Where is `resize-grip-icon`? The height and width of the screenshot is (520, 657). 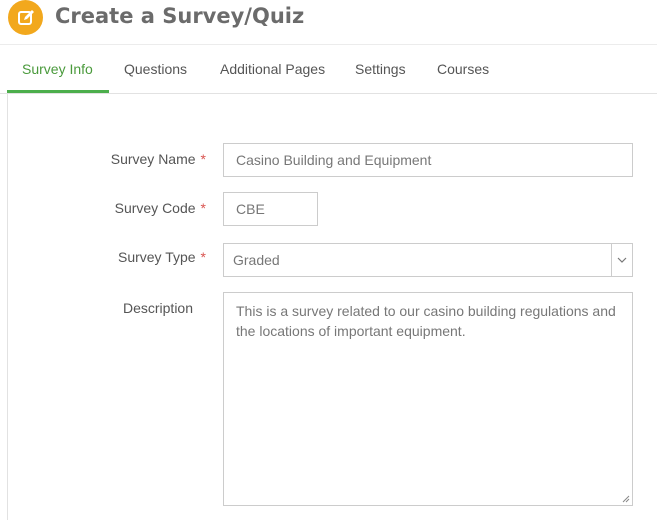
resize-grip-icon is located at coordinates (626, 499).